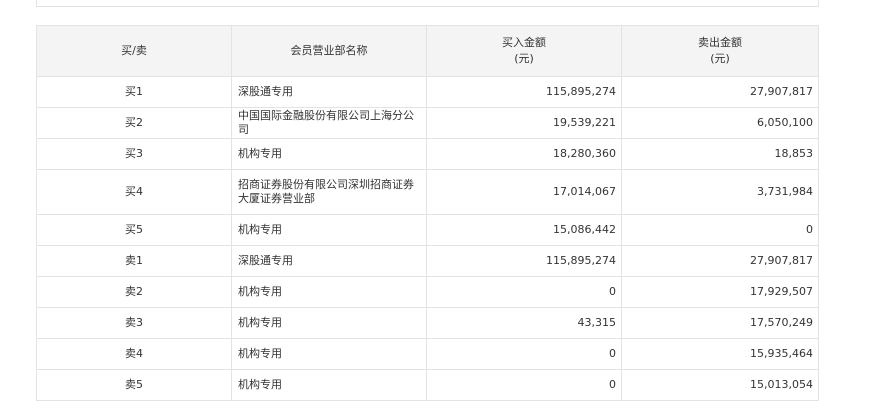 This screenshot has height=420, width=869. What do you see at coordinates (720, 292) in the screenshot?
I see `row-sell-amount: 17,929,507` at bounding box center [720, 292].